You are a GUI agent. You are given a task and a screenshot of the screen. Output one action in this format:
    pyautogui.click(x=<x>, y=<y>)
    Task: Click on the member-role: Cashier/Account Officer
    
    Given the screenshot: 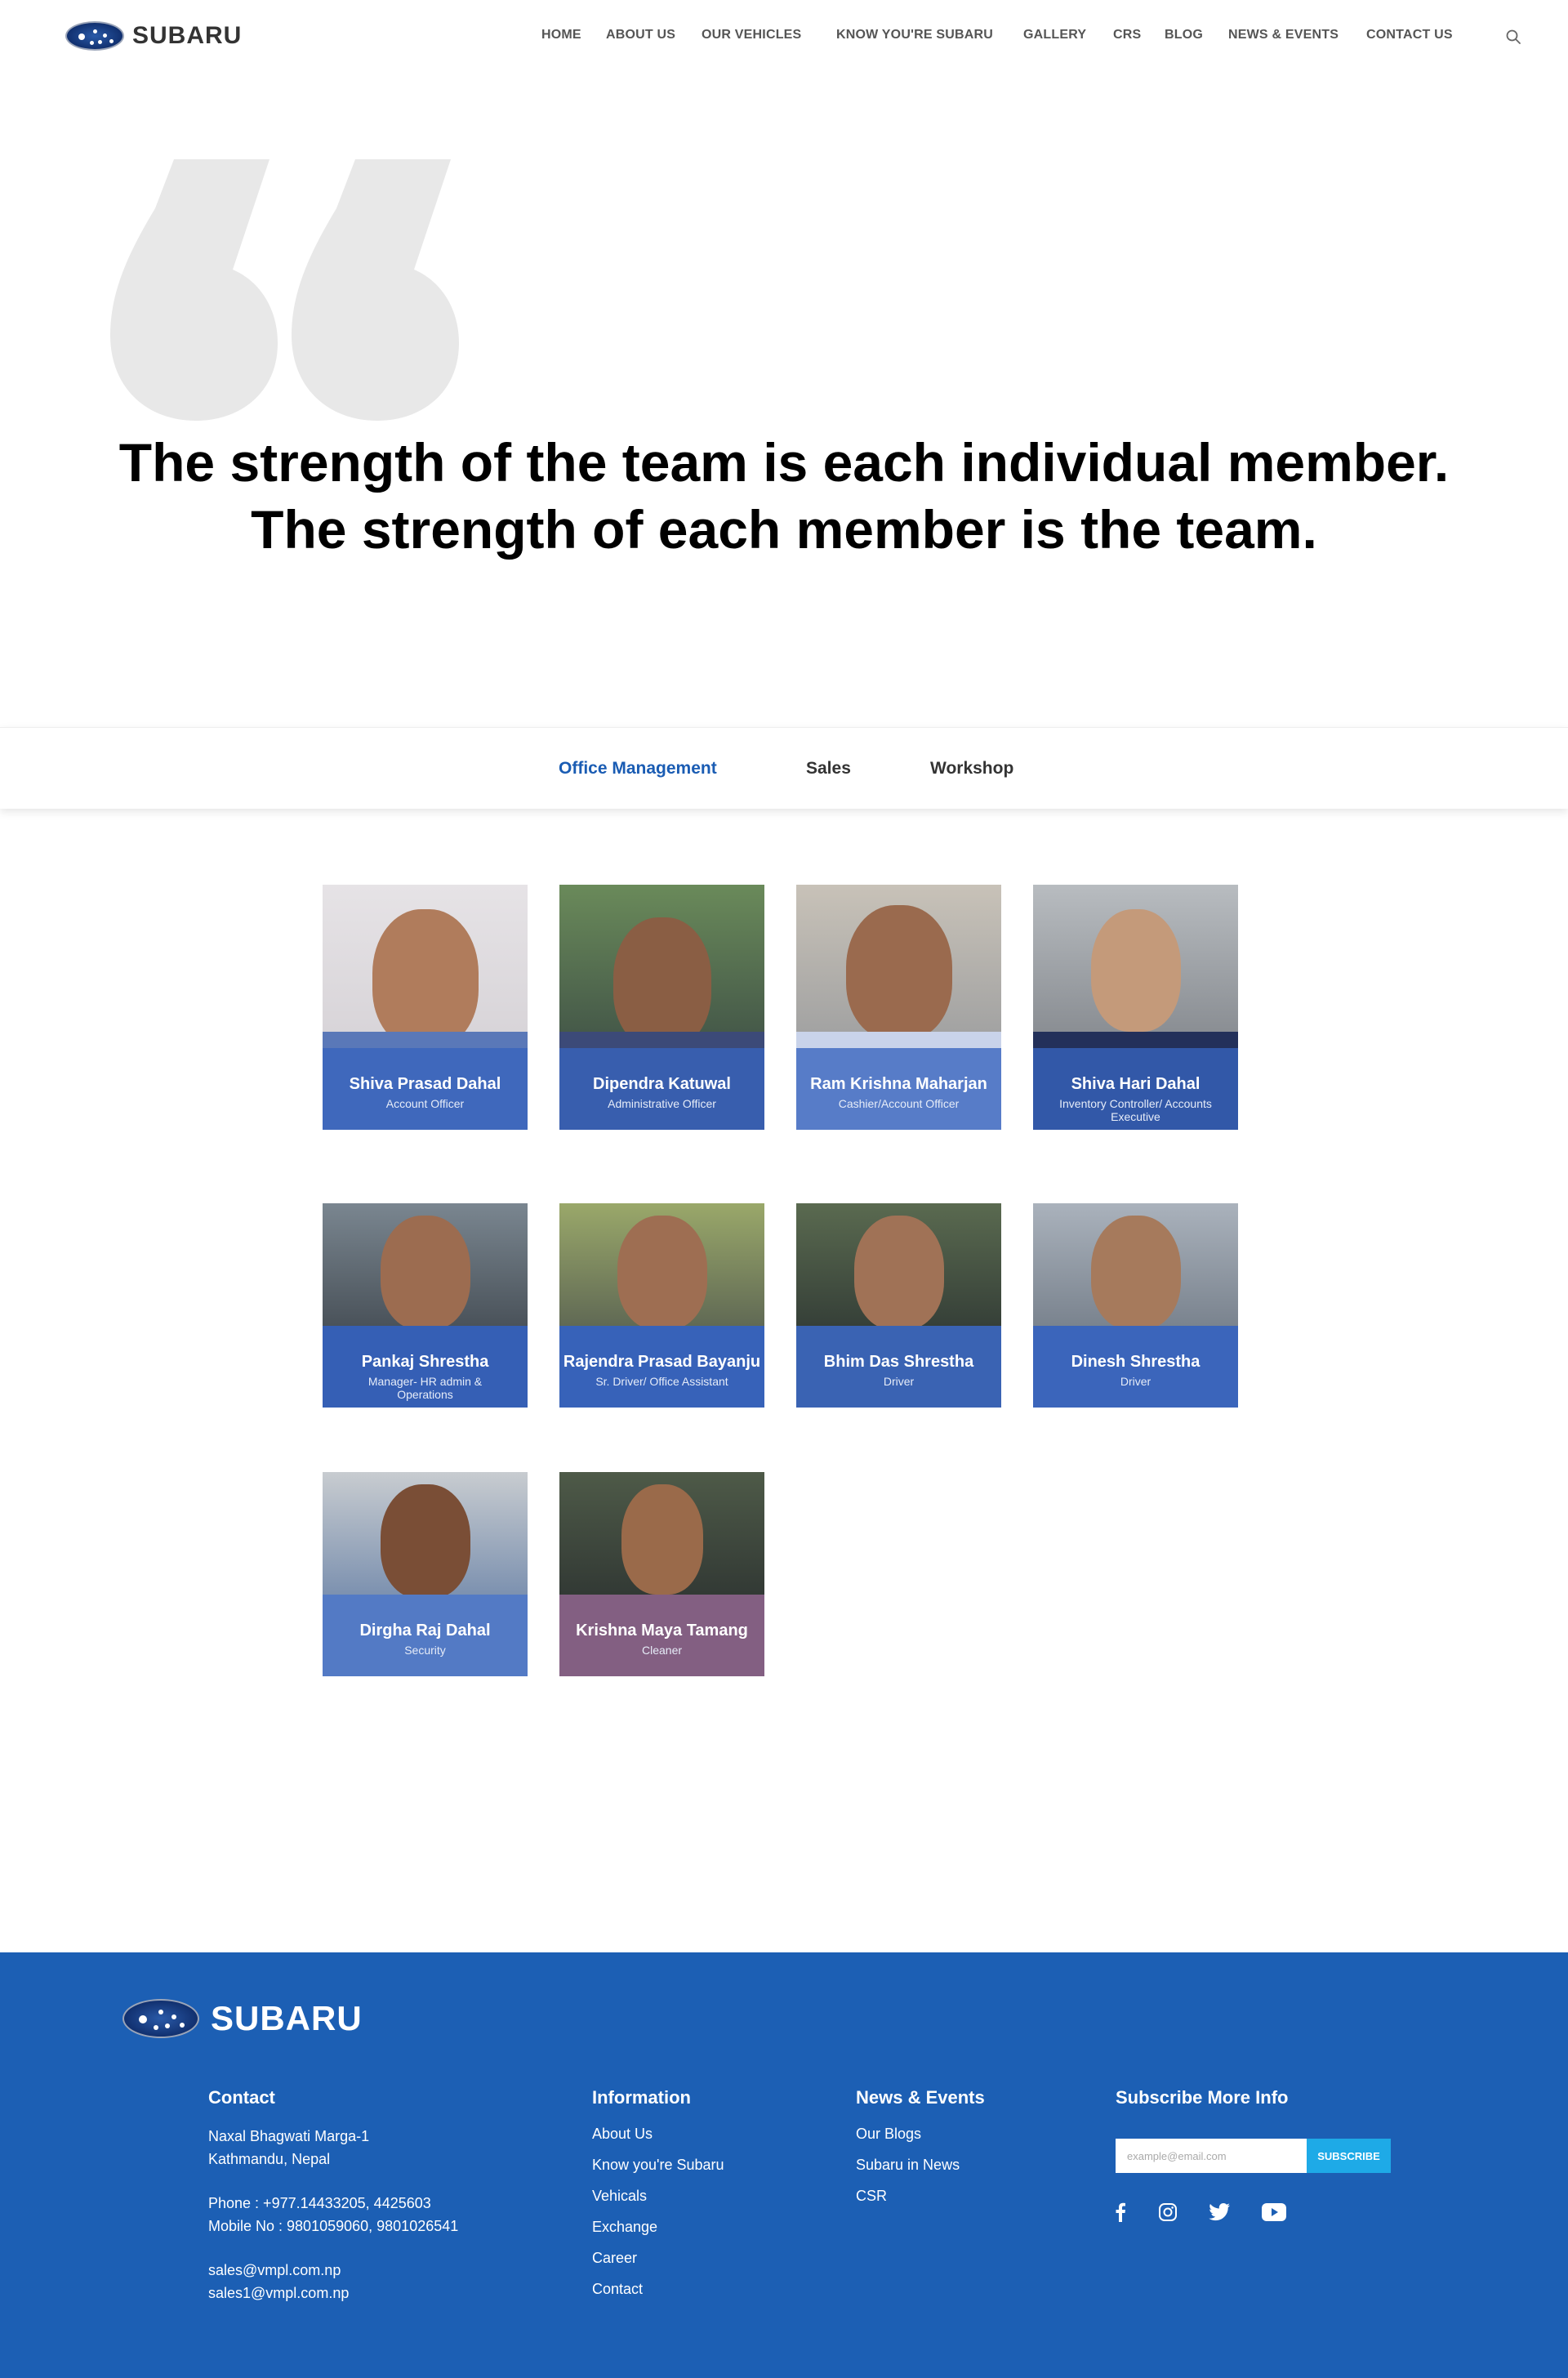 What is the action you would take?
    pyautogui.click(x=899, y=1103)
    